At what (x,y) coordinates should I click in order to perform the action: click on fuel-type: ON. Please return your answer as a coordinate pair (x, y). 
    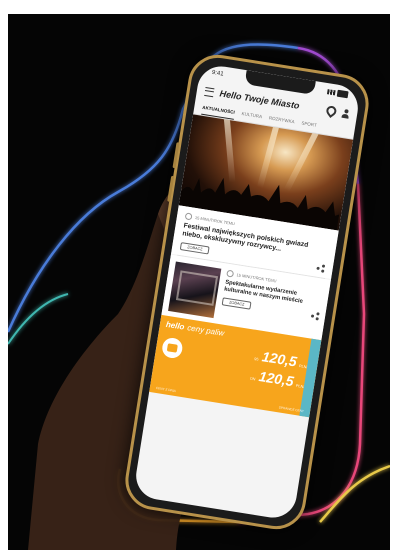
    Looking at the image, I should click on (252, 379).